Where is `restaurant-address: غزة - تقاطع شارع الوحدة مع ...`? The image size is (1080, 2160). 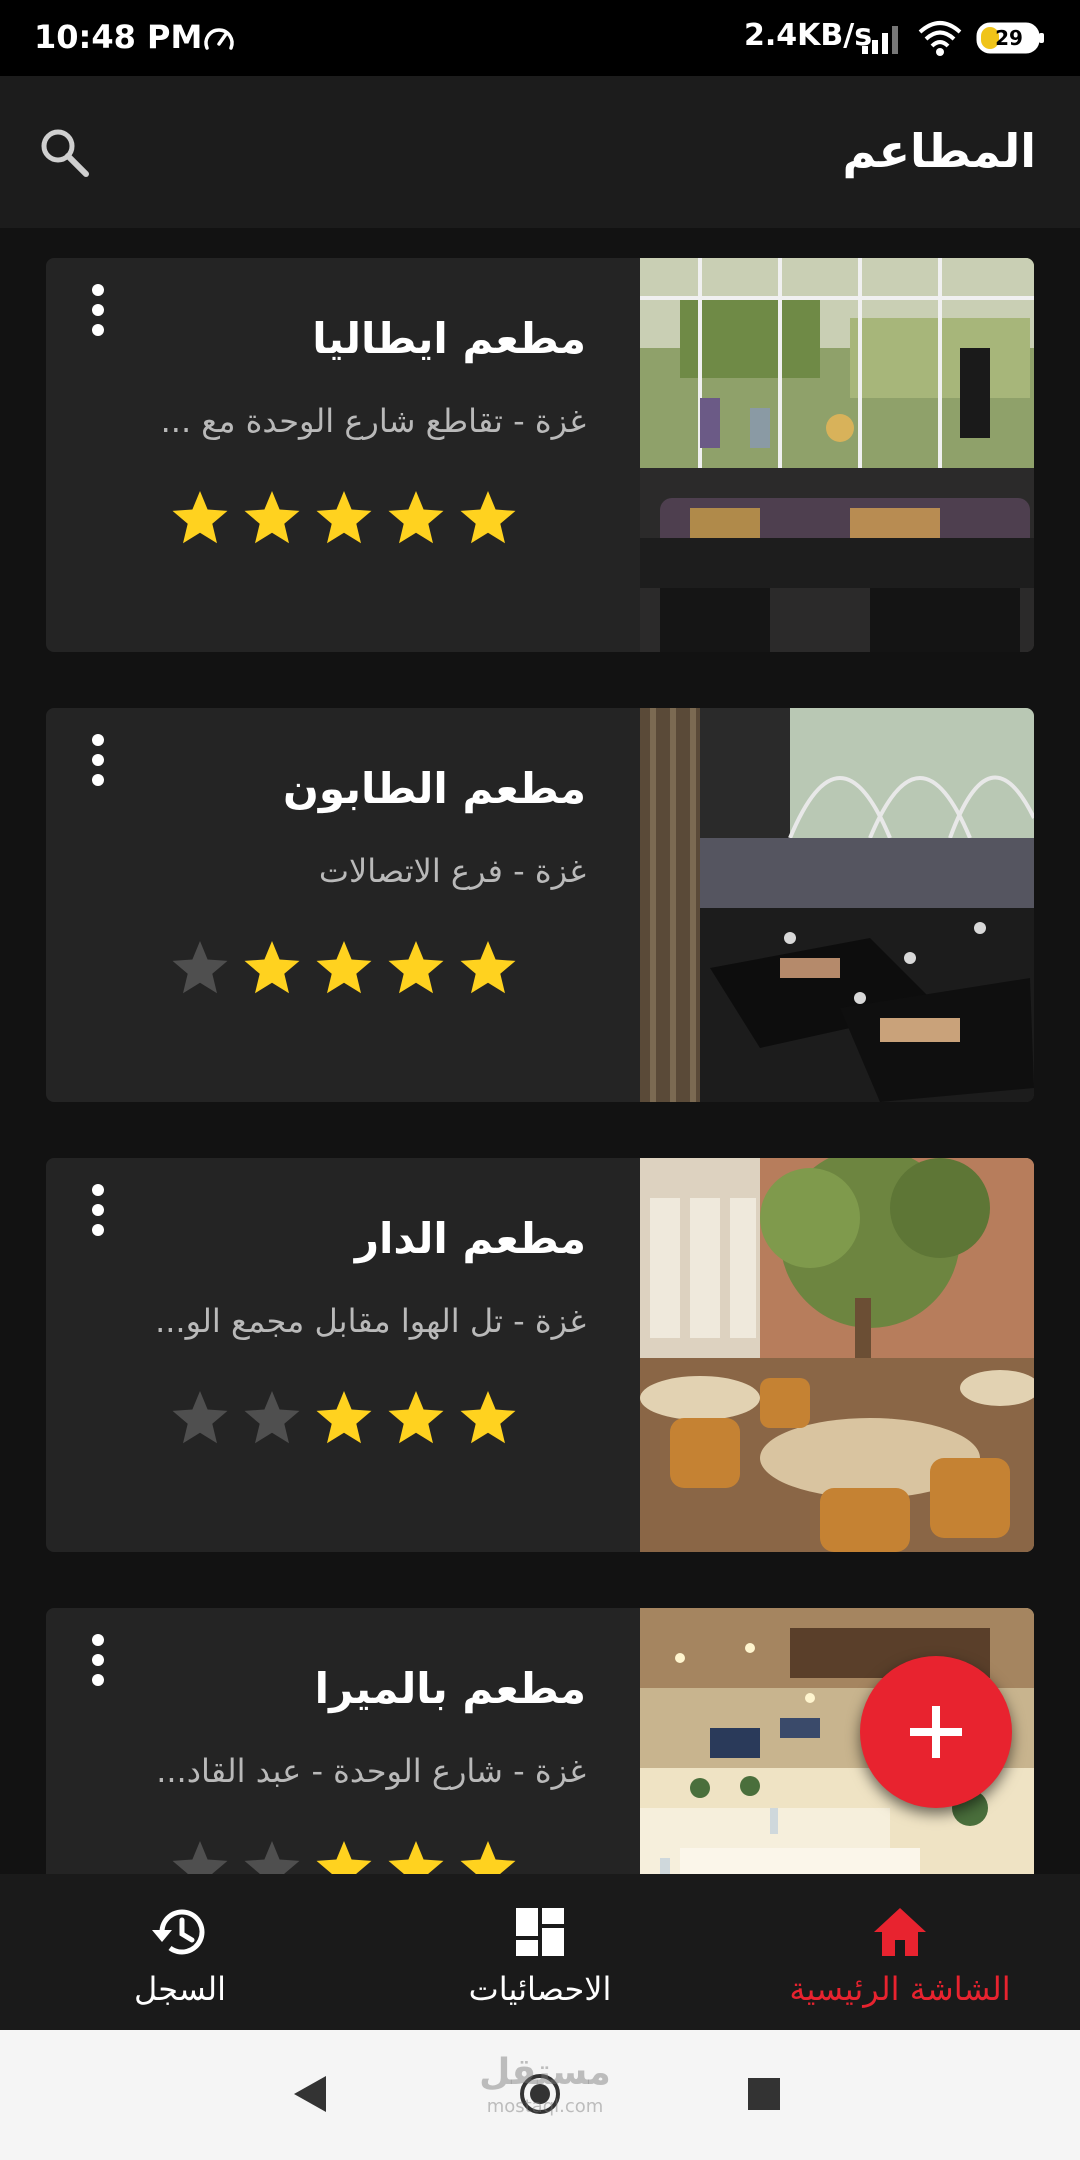
restaurant-address: غزة - تقاطع شارع الوحدة مع ... is located at coordinates (373, 421).